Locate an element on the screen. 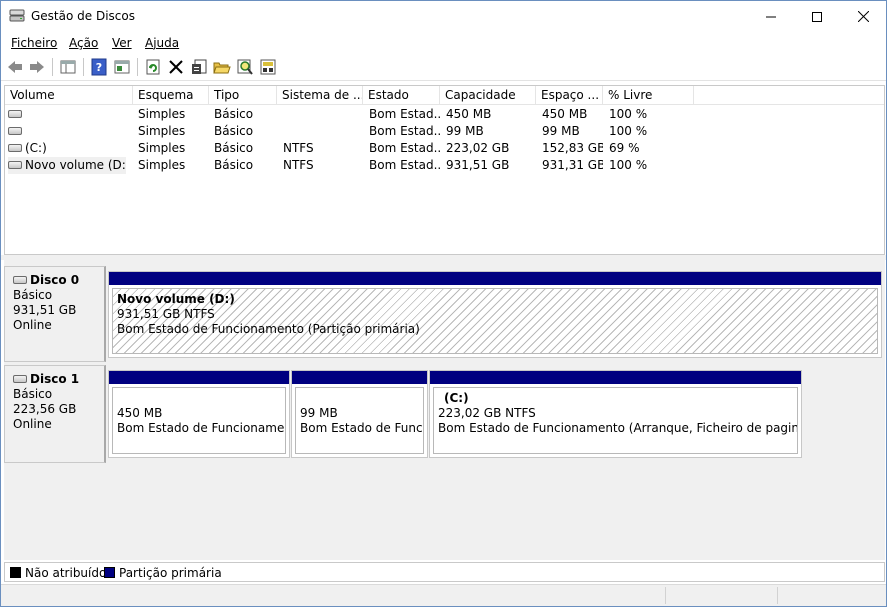 The image size is (887, 607). forward-icon is located at coordinates (37, 67).